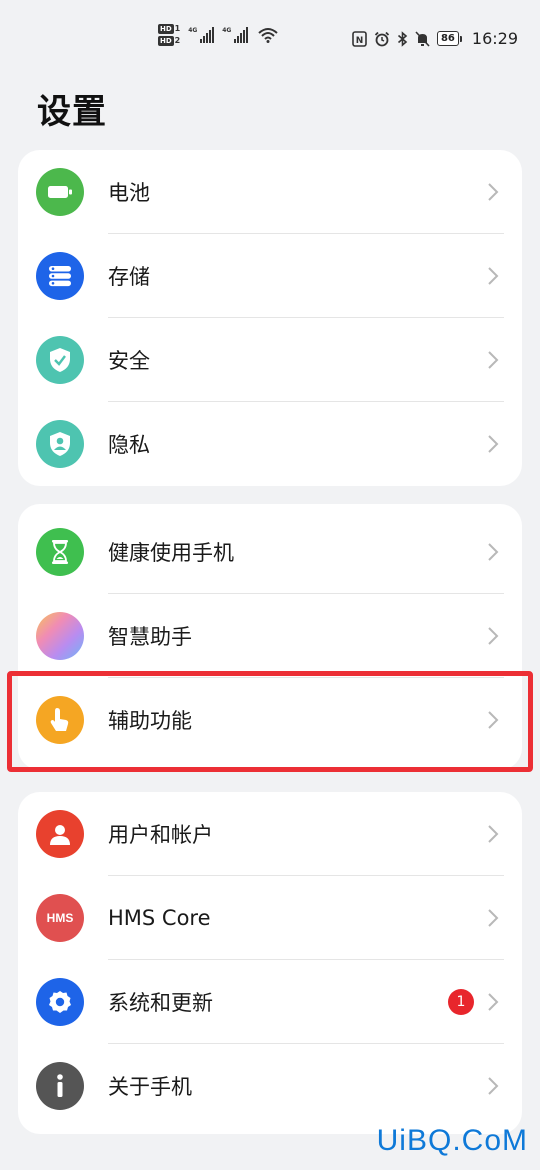 This screenshot has width=540, height=1170. Describe the element at coordinates (171, 553) in the screenshot. I see `item-label: 健康使用手机` at that location.